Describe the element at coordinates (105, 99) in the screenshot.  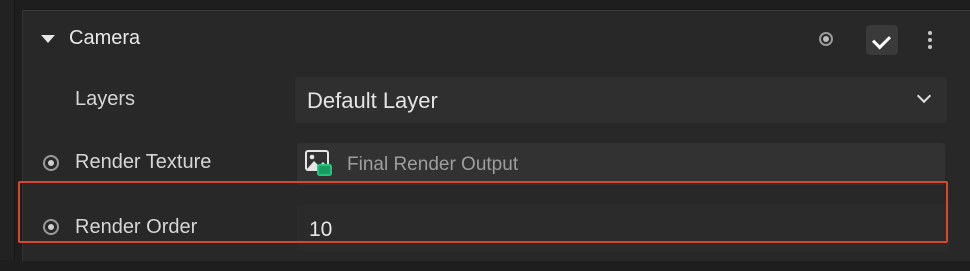
I see `layers-label: Layers` at that location.